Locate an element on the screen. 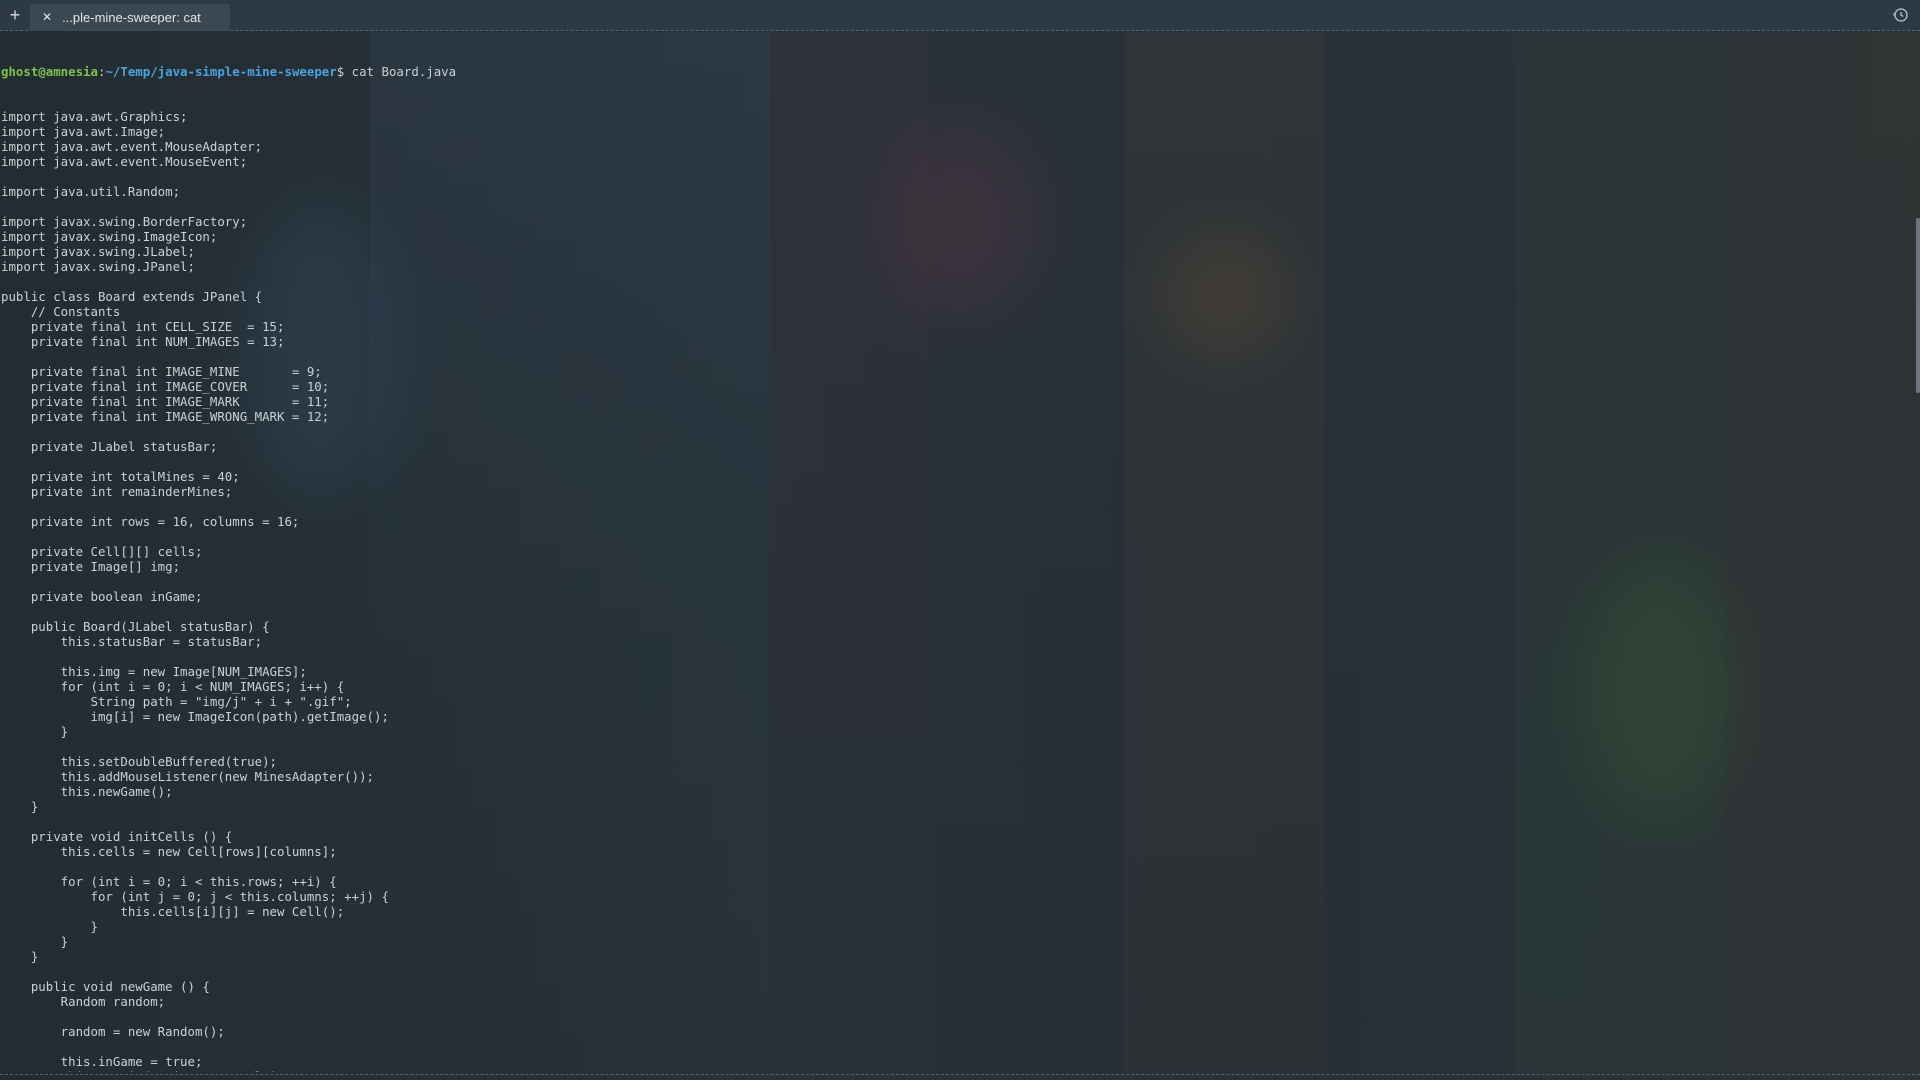 Image resolution: width=1920 pixels, height=1080 pixels. history-icon is located at coordinates (1901, 15).